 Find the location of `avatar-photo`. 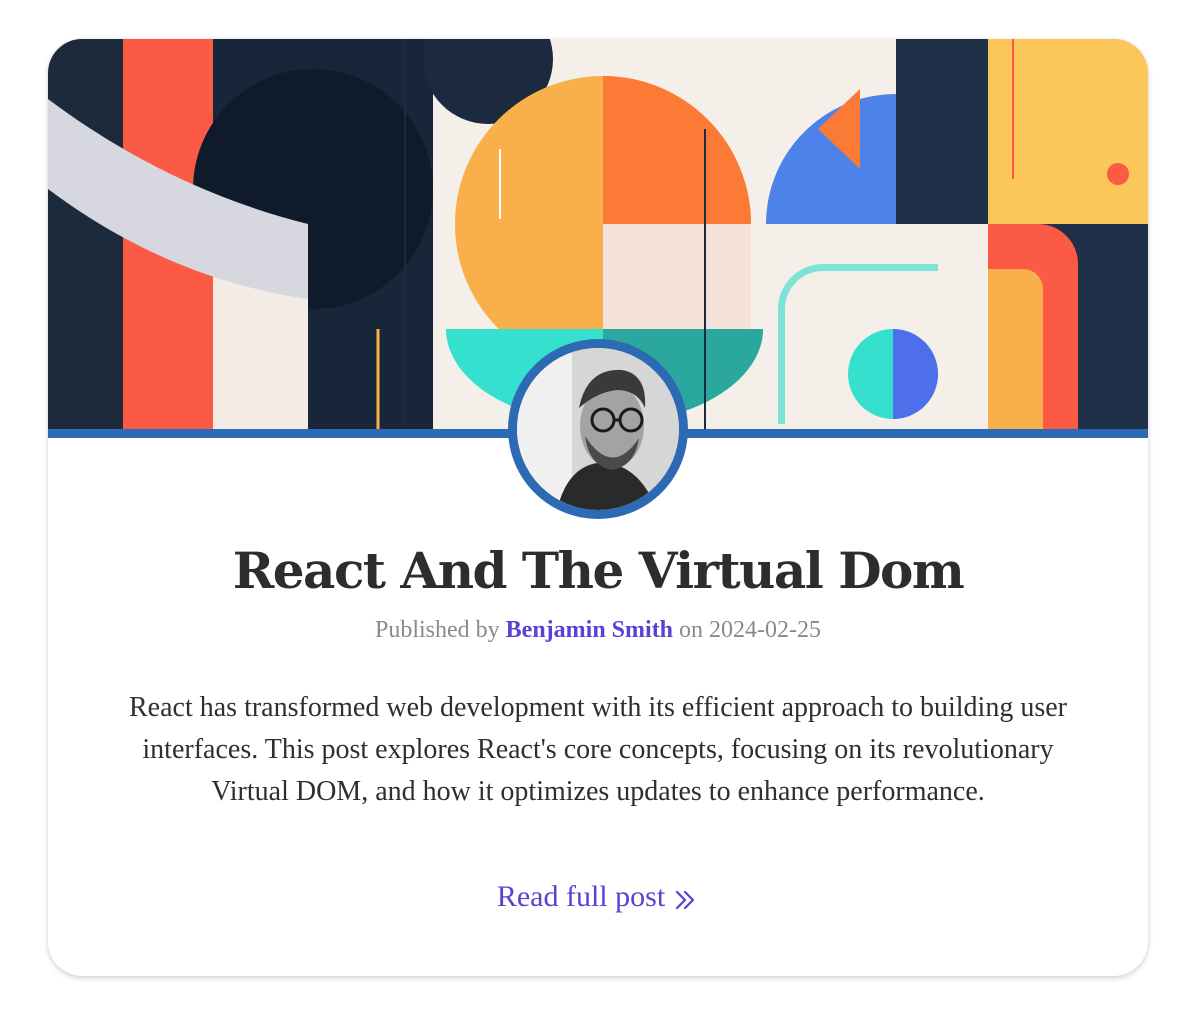

avatar-photo is located at coordinates (598, 429).